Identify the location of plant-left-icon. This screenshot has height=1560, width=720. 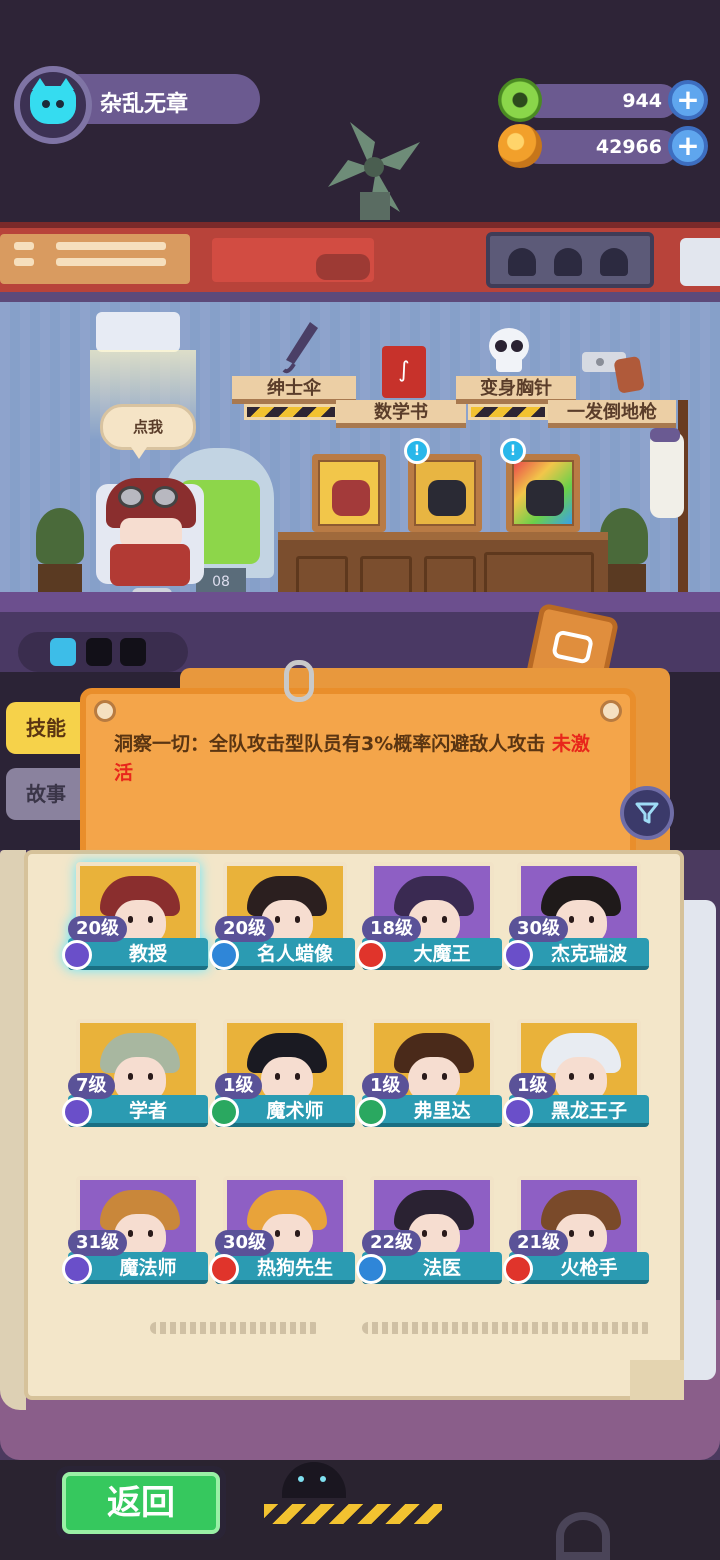
(60, 550).